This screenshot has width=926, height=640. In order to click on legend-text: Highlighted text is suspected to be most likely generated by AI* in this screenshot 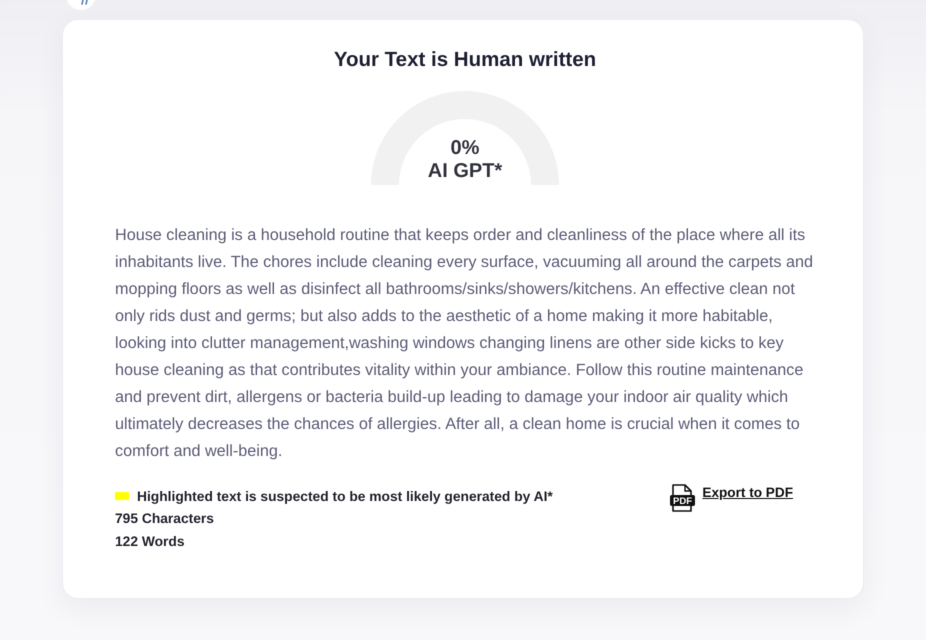, I will do `click(345, 497)`.